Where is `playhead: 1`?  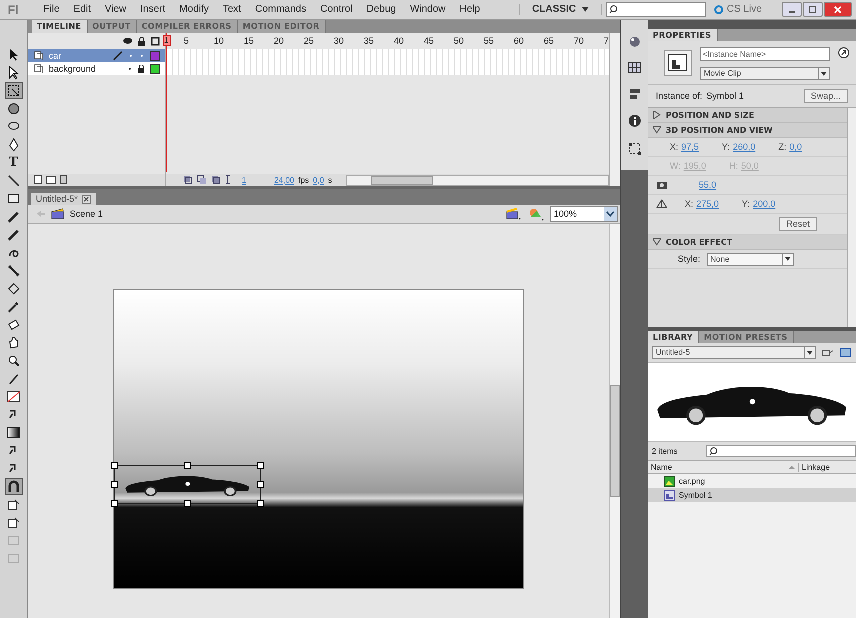
playhead: 1 is located at coordinates (166, 102).